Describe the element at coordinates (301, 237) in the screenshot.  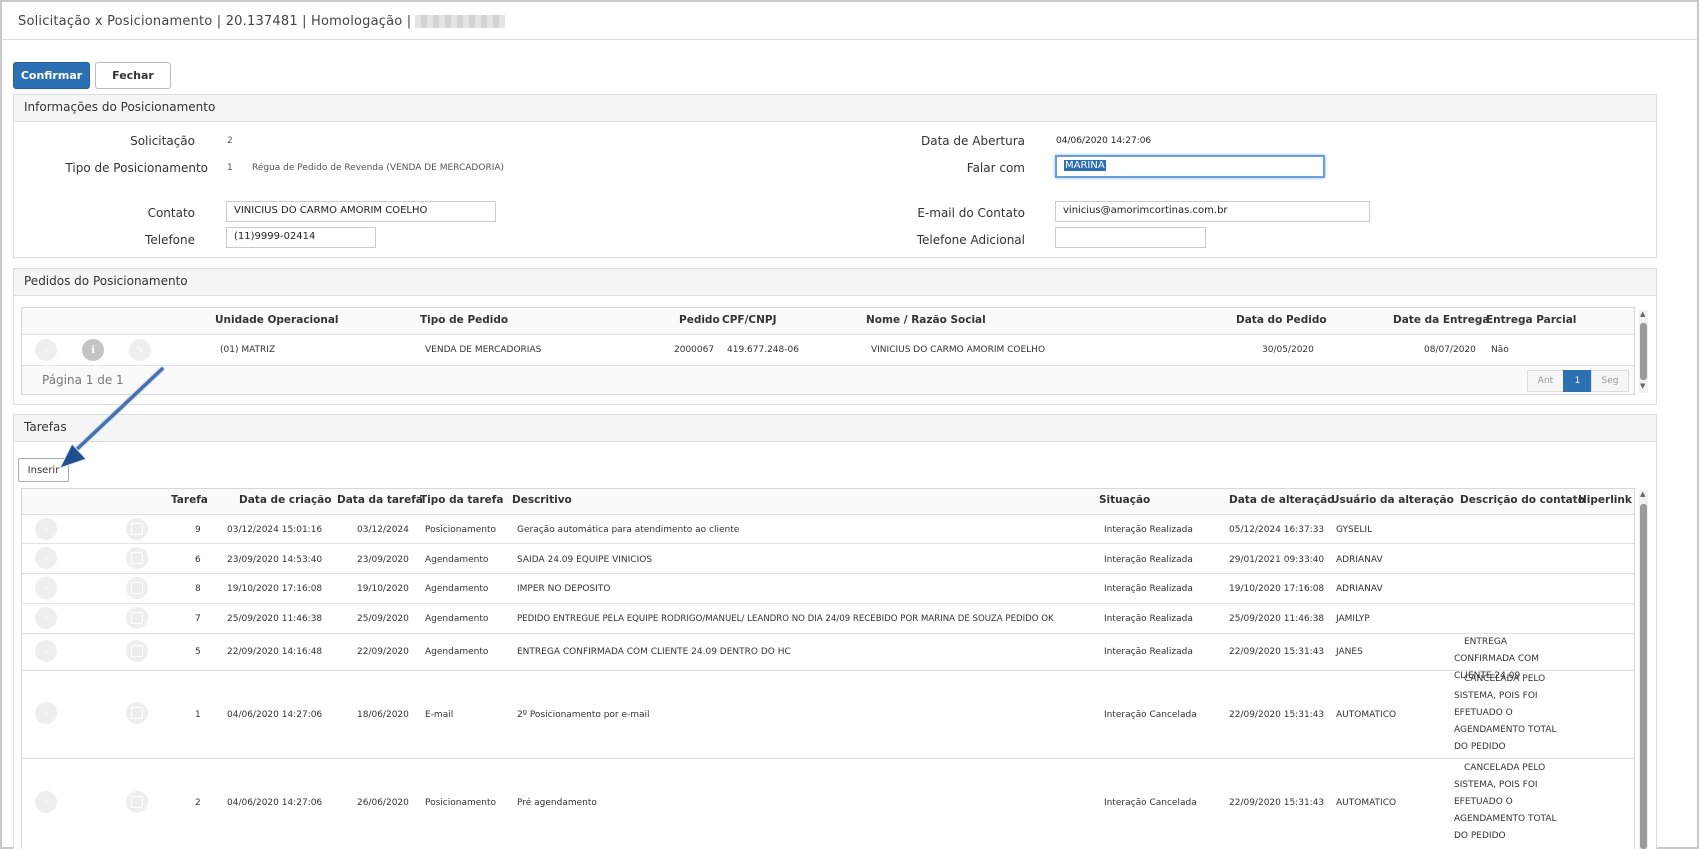
I see `telefone-input: (11)9999-02414` at that location.